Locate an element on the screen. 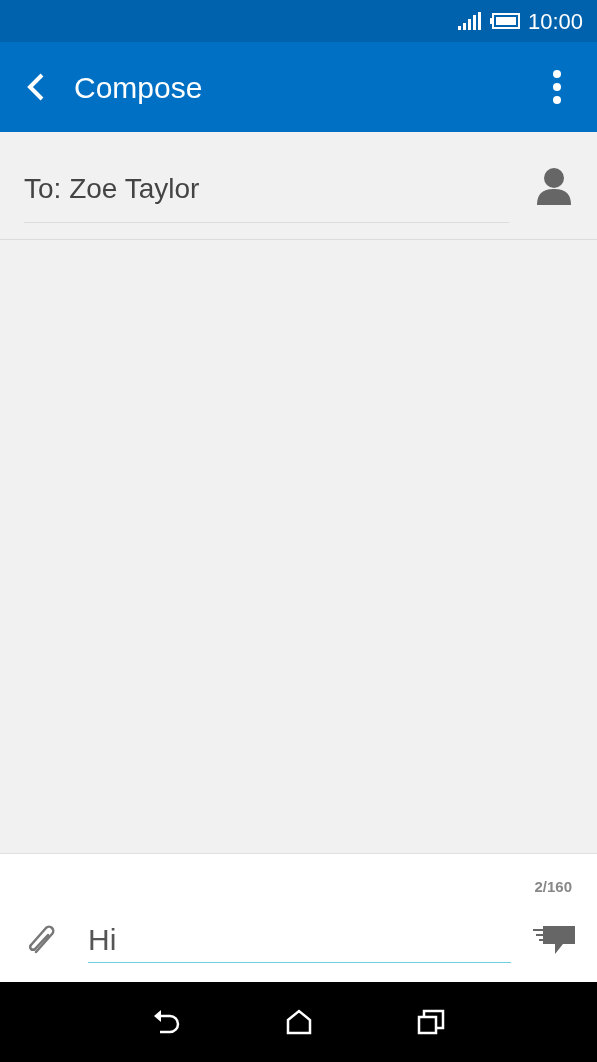  more-options-icon is located at coordinates (557, 87).